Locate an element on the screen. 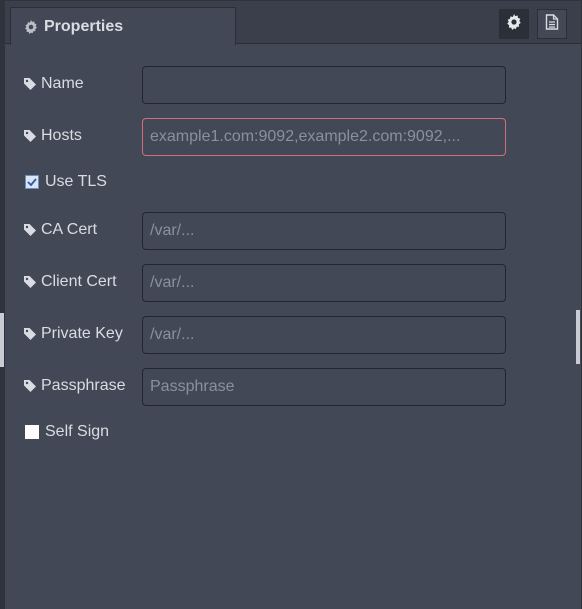 This screenshot has height=609, width=582. use-tls-label: Use TLS is located at coordinates (76, 181).